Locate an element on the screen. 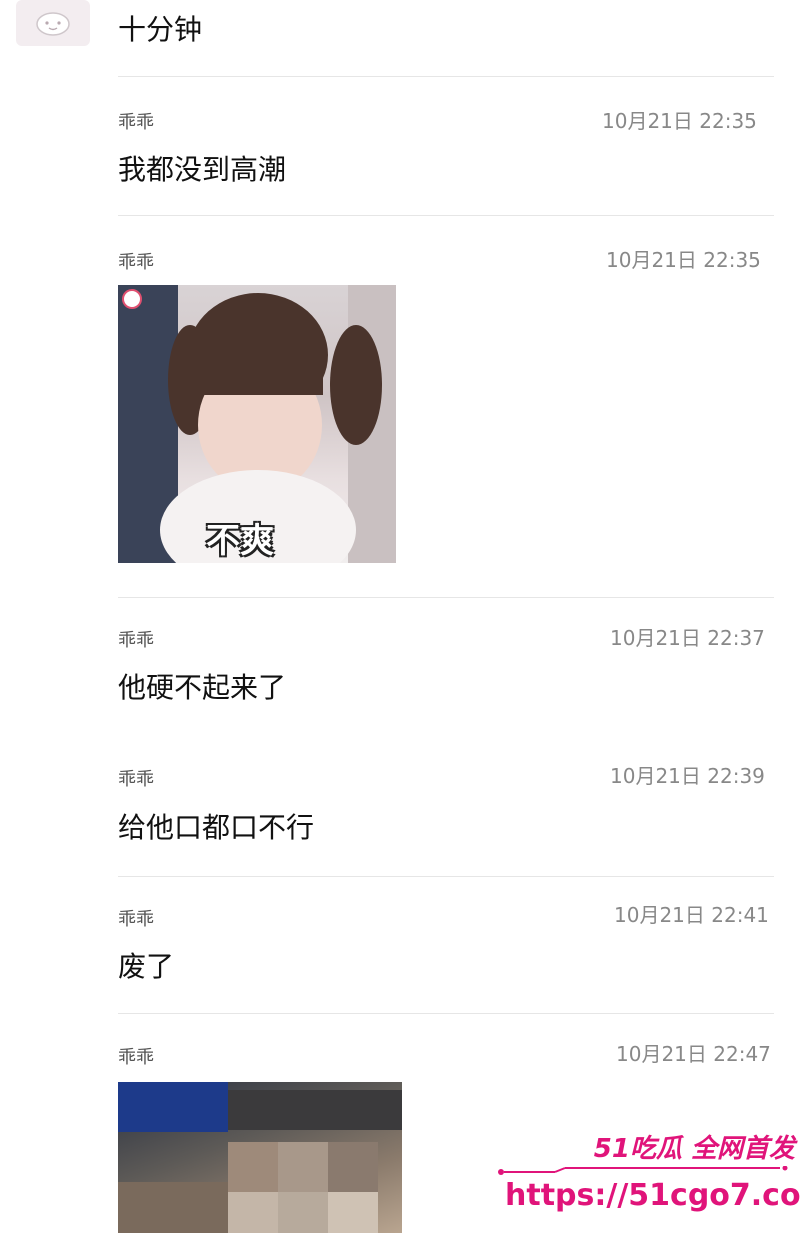  photo-image is located at coordinates (260, 1157).